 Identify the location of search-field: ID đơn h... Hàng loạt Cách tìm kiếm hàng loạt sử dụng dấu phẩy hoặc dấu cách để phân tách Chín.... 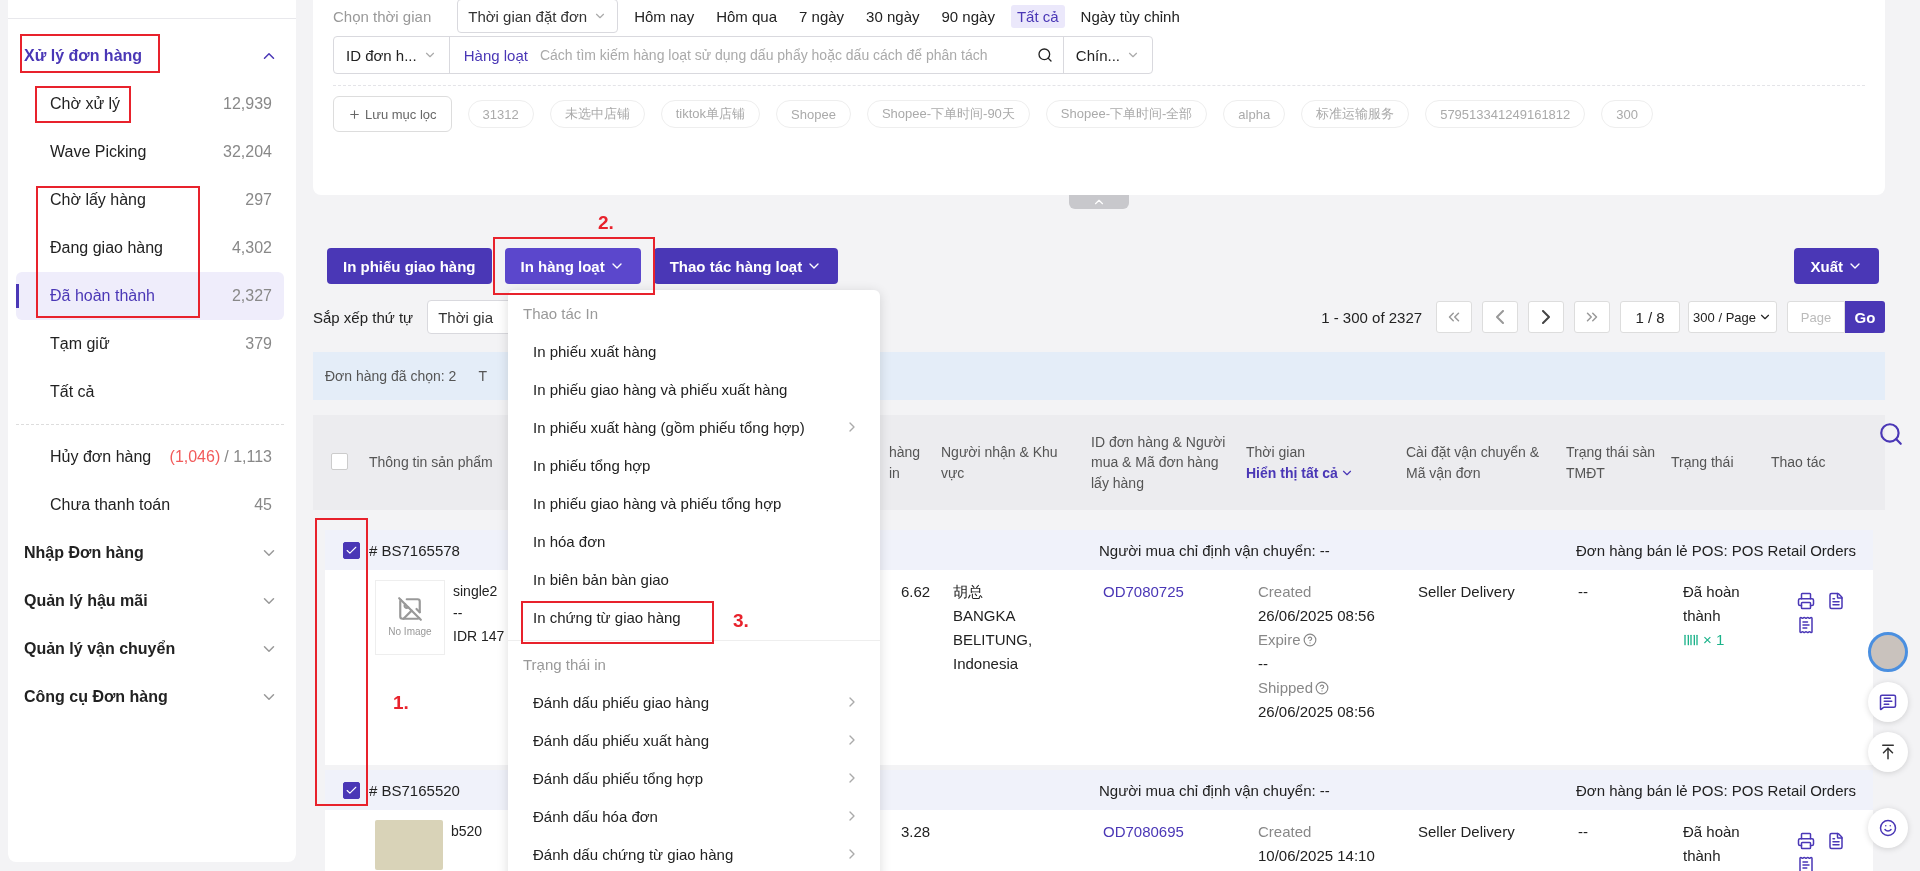
(743, 55).